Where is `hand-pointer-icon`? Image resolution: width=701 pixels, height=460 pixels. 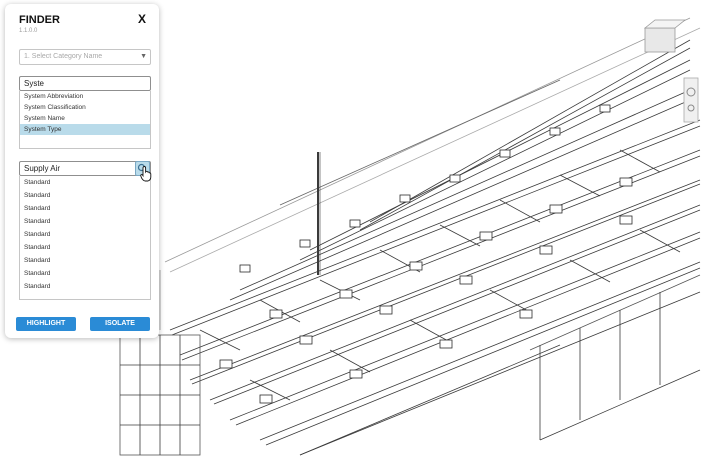 hand-pointer-icon is located at coordinates (146, 176).